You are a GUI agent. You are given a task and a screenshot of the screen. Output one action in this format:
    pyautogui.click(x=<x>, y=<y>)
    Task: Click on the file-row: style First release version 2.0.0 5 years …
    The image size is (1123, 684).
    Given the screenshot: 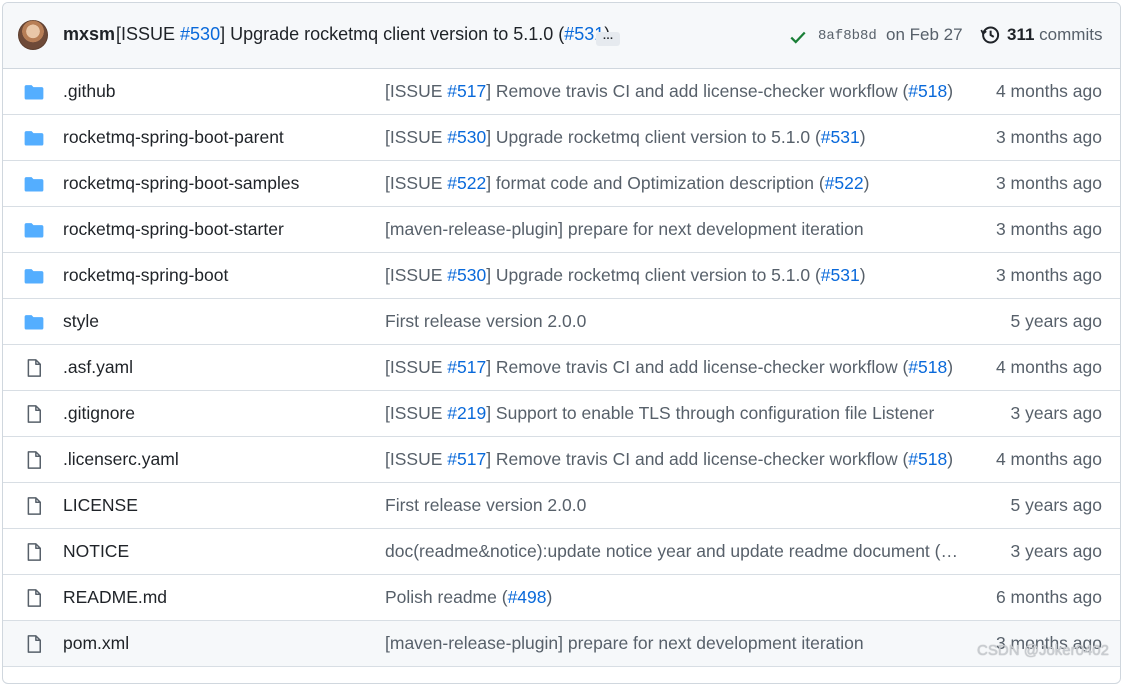 What is the action you would take?
    pyautogui.click(x=561, y=322)
    